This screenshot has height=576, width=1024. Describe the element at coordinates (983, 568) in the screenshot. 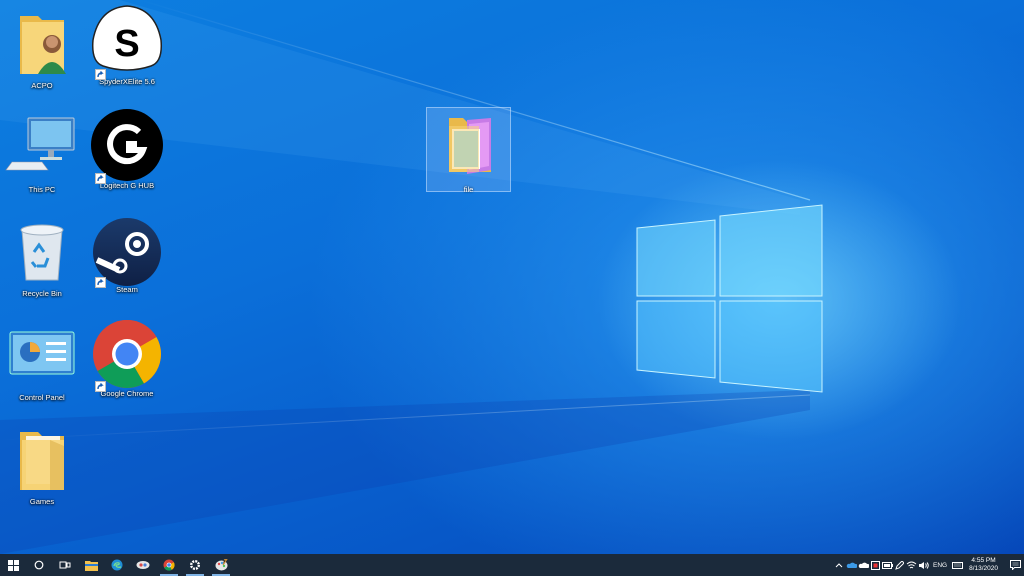

I see `clock-date: 8/13/2020` at that location.